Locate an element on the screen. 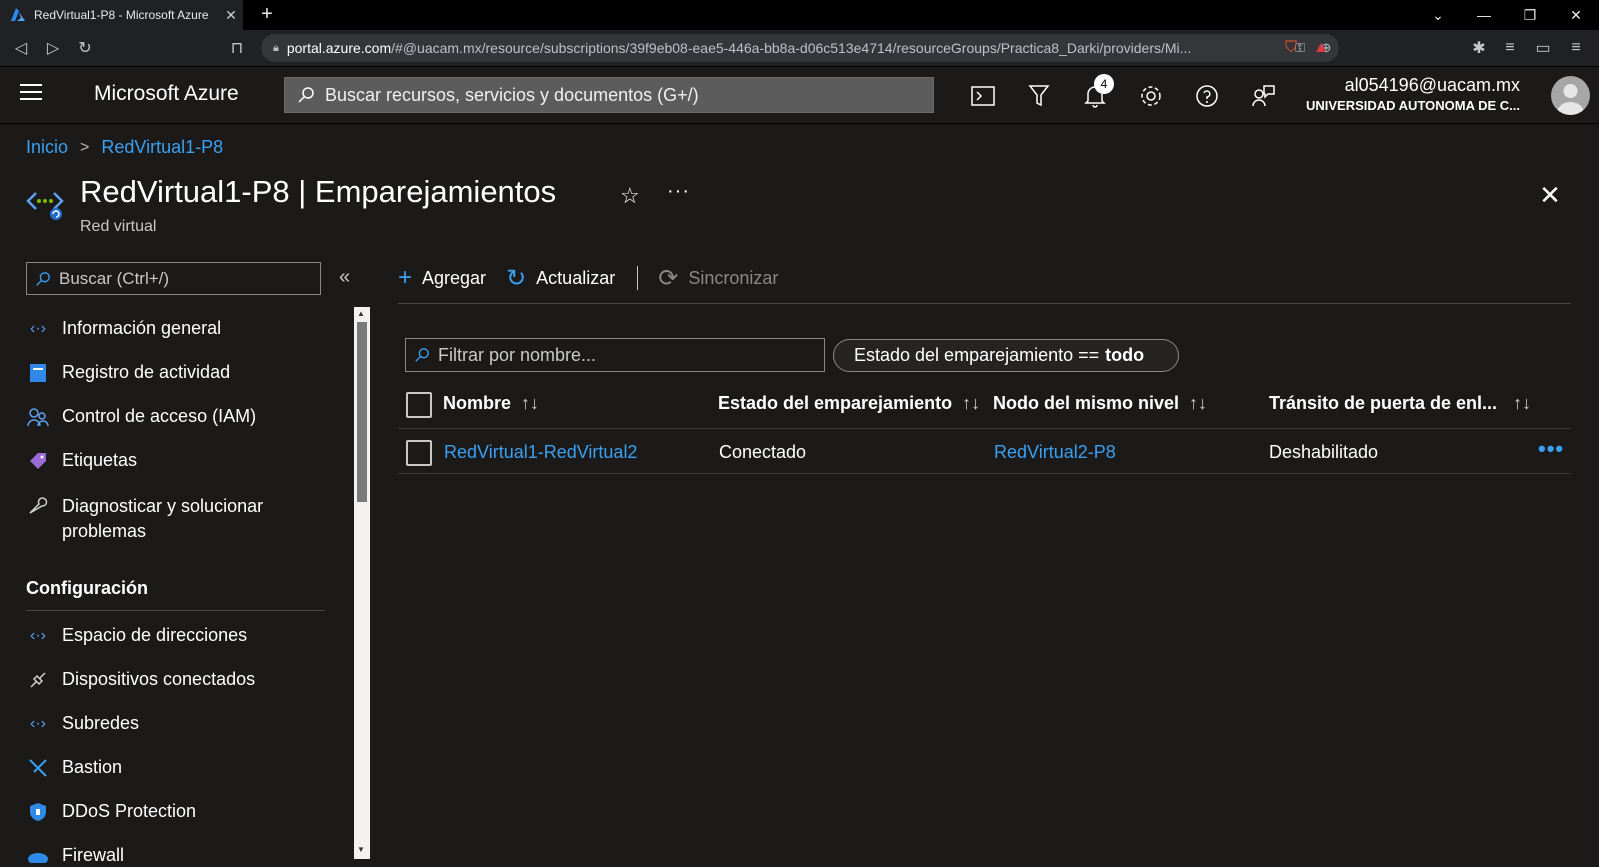  tab-close-icon: ✕ is located at coordinates (231, 15).